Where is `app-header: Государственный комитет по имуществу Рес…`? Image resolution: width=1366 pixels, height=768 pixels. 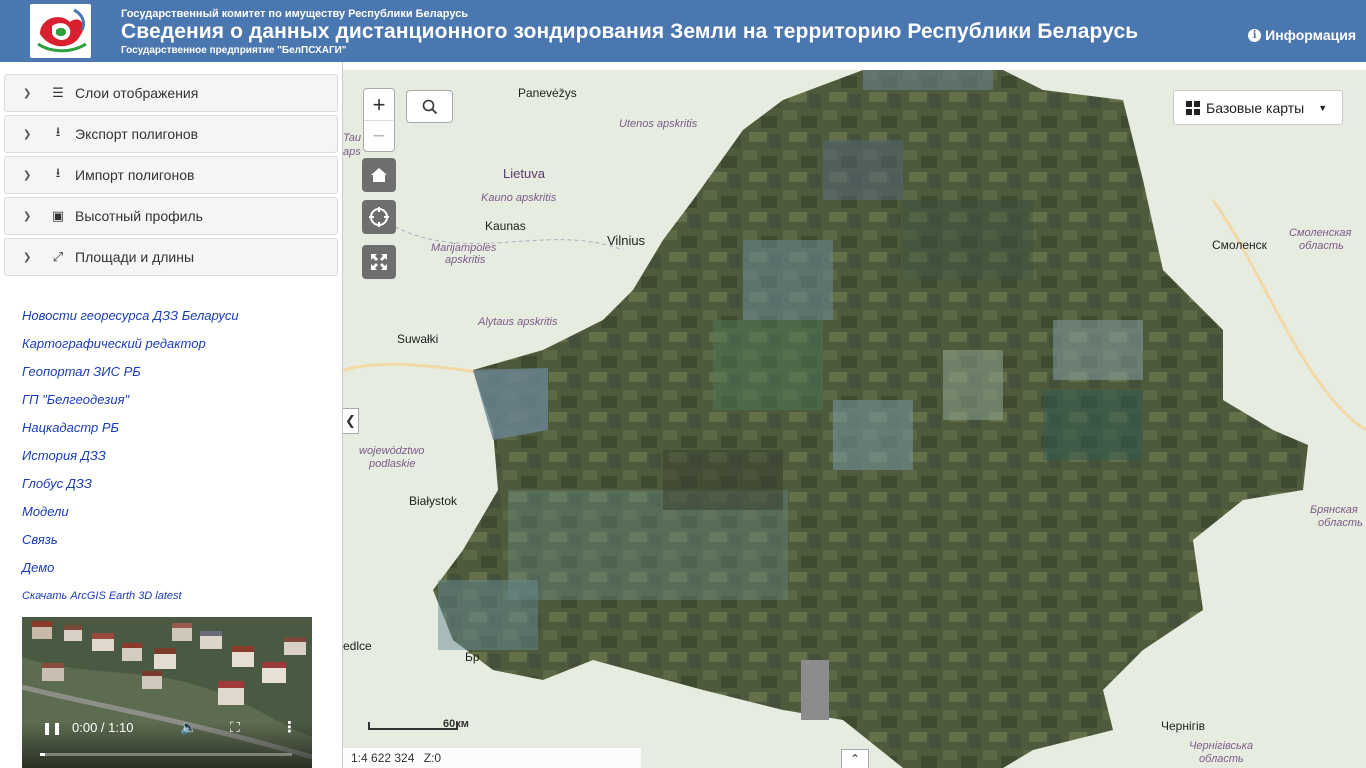
app-header: Государственный комитет по имуществу Рес… is located at coordinates (683, 31).